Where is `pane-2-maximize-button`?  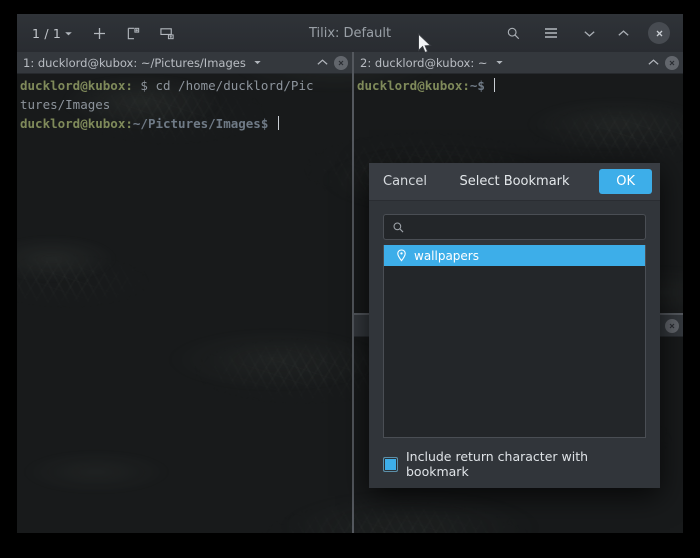 pane-2-maximize-button is located at coordinates (653, 62).